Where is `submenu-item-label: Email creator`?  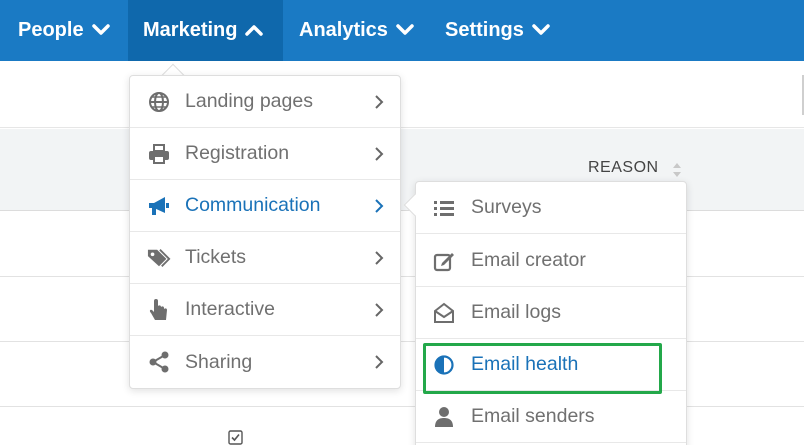
submenu-item-label: Email creator is located at coordinates (528, 260).